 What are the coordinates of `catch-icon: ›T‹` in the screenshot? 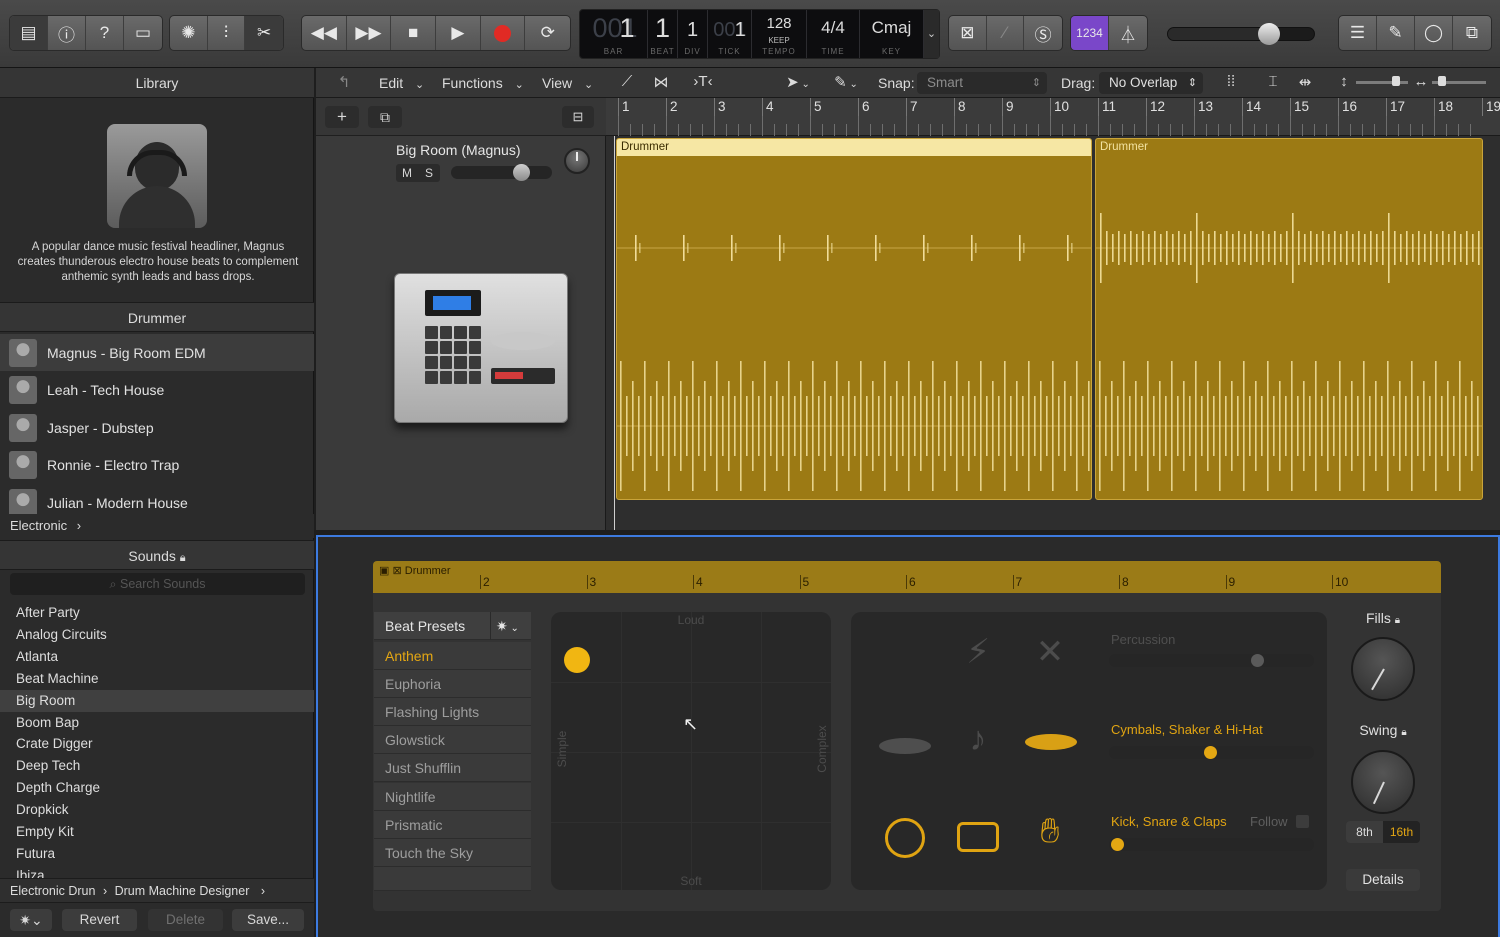 It's located at (703, 83).